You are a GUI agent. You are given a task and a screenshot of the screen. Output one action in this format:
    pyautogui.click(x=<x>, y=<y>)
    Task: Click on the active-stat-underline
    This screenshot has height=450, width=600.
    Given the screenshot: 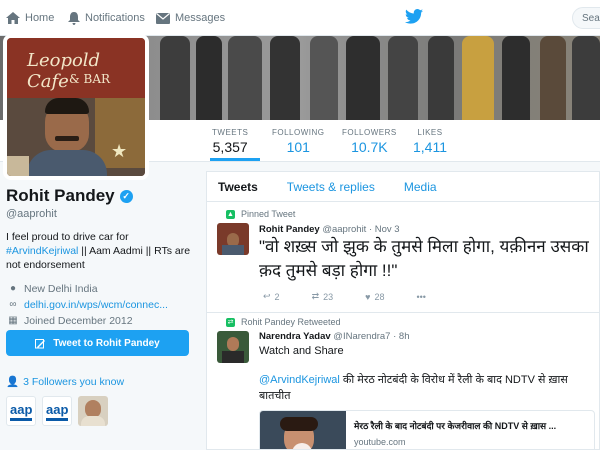 What is the action you would take?
    pyautogui.click(x=235, y=159)
    